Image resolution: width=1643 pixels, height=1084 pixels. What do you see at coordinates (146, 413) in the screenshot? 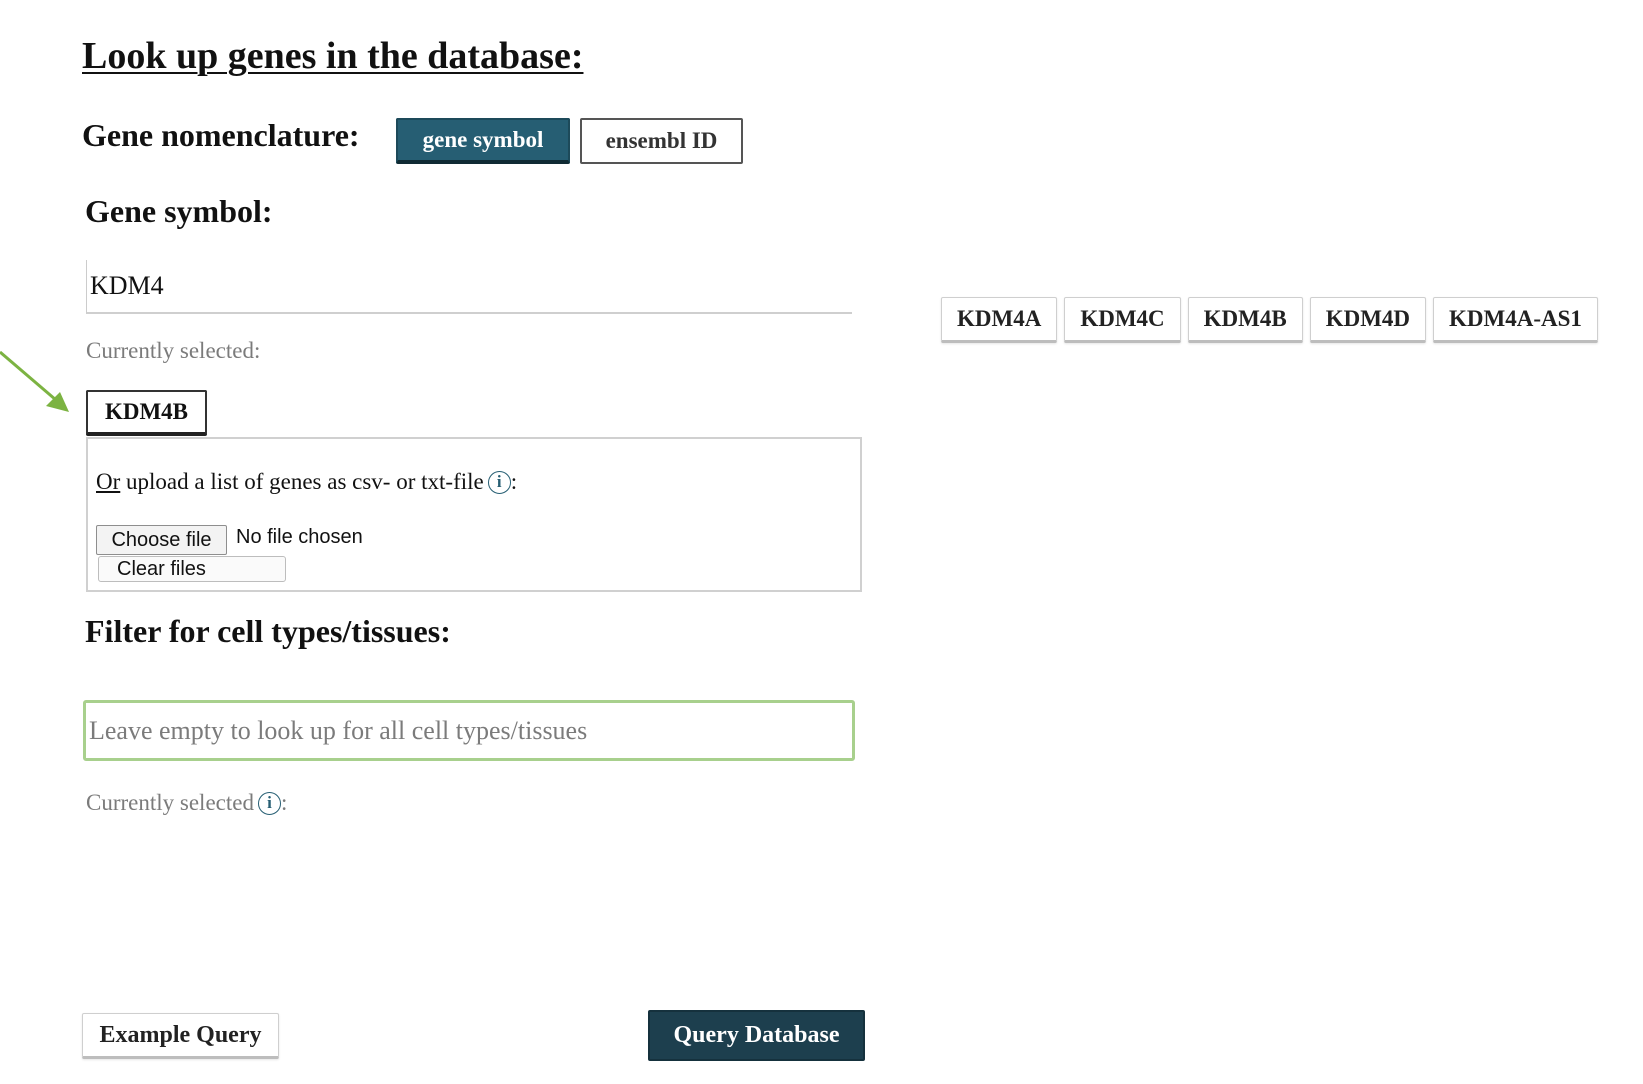
I see `selected-gene-chip: KDM4B` at bounding box center [146, 413].